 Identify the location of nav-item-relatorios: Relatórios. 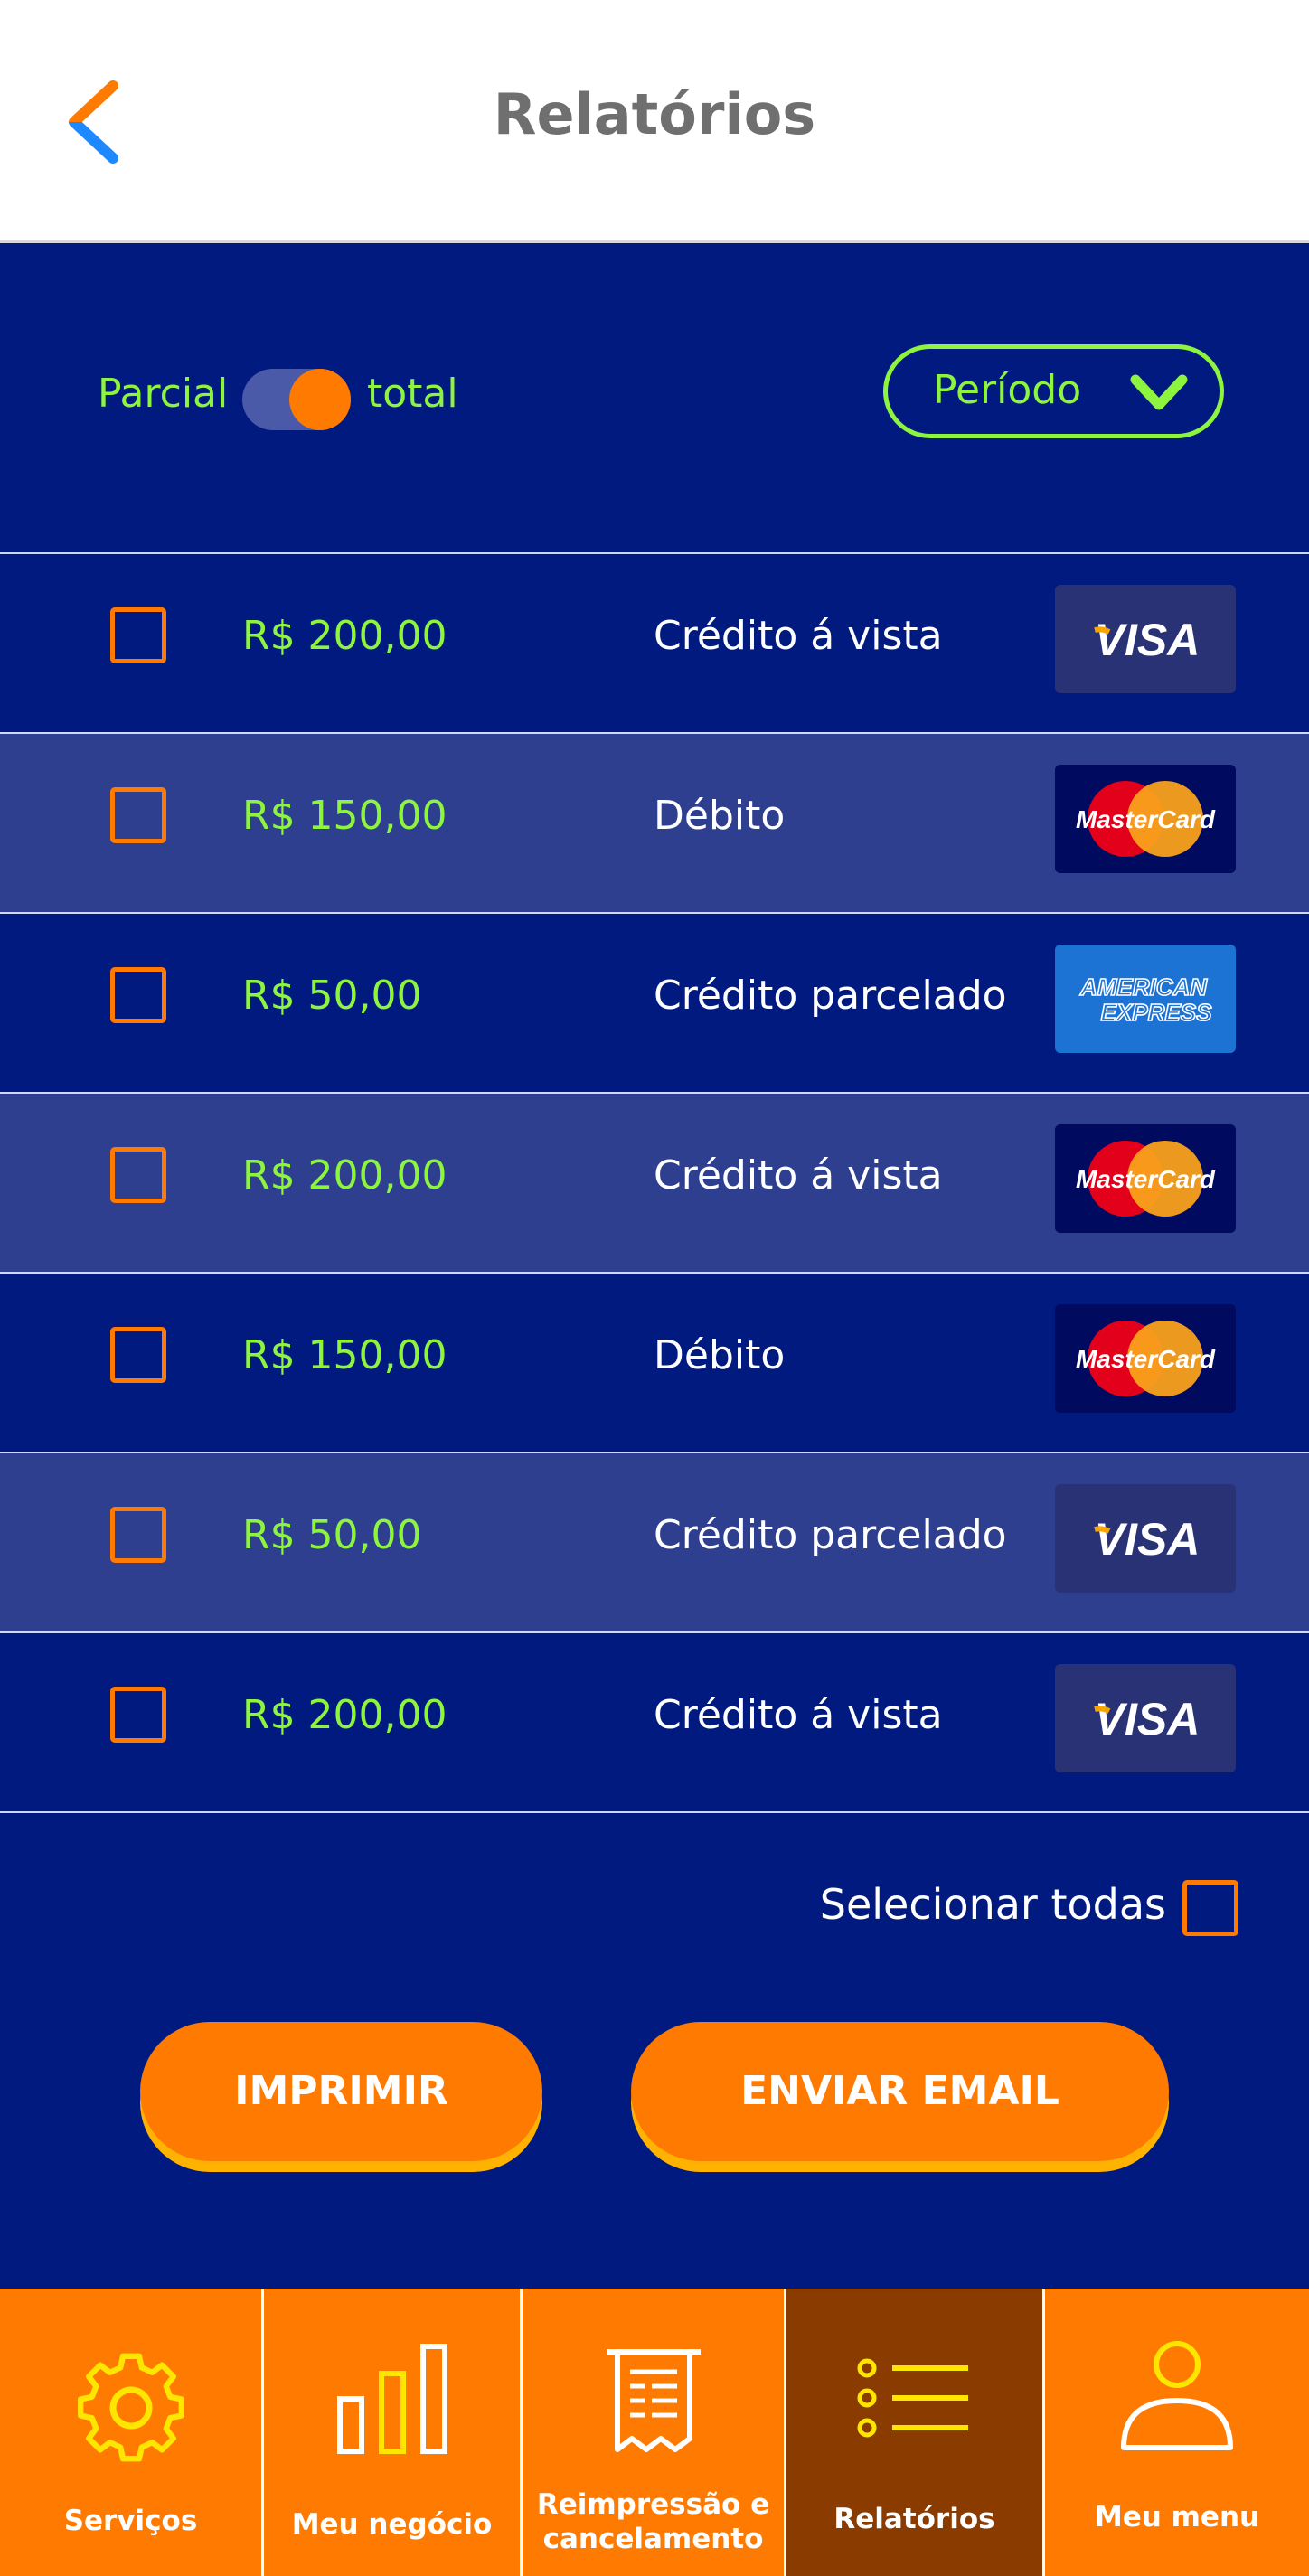
(916, 2433).